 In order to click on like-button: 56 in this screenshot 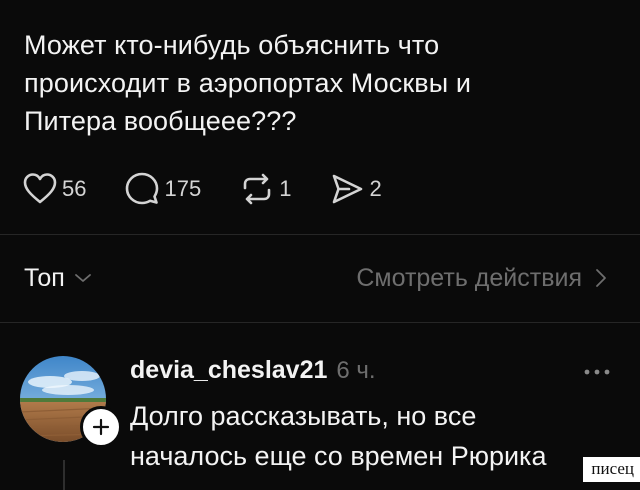, I will do `click(54, 189)`.